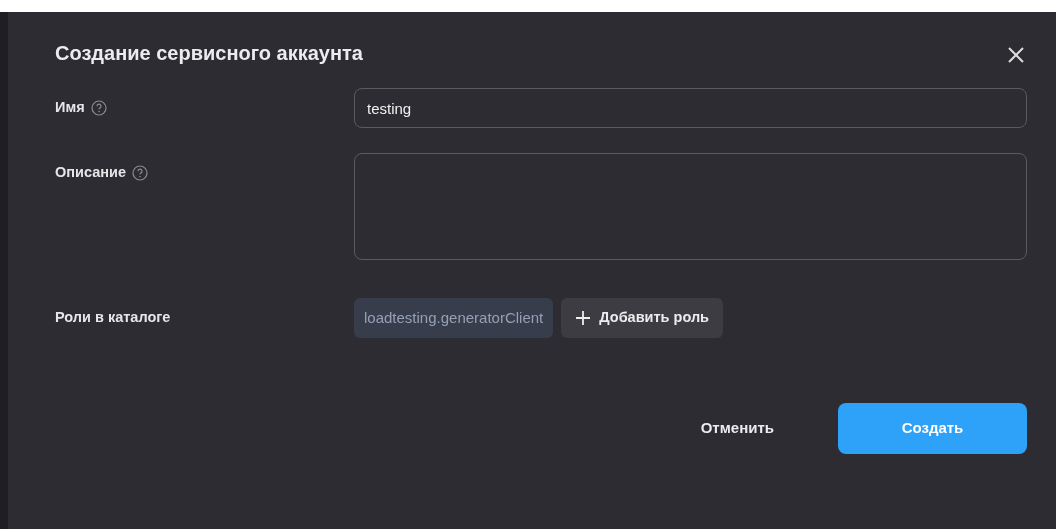  What do you see at coordinates (90, 173) in the screenshot?
I see `field-label: Описание` at bounding box center [90, 173].